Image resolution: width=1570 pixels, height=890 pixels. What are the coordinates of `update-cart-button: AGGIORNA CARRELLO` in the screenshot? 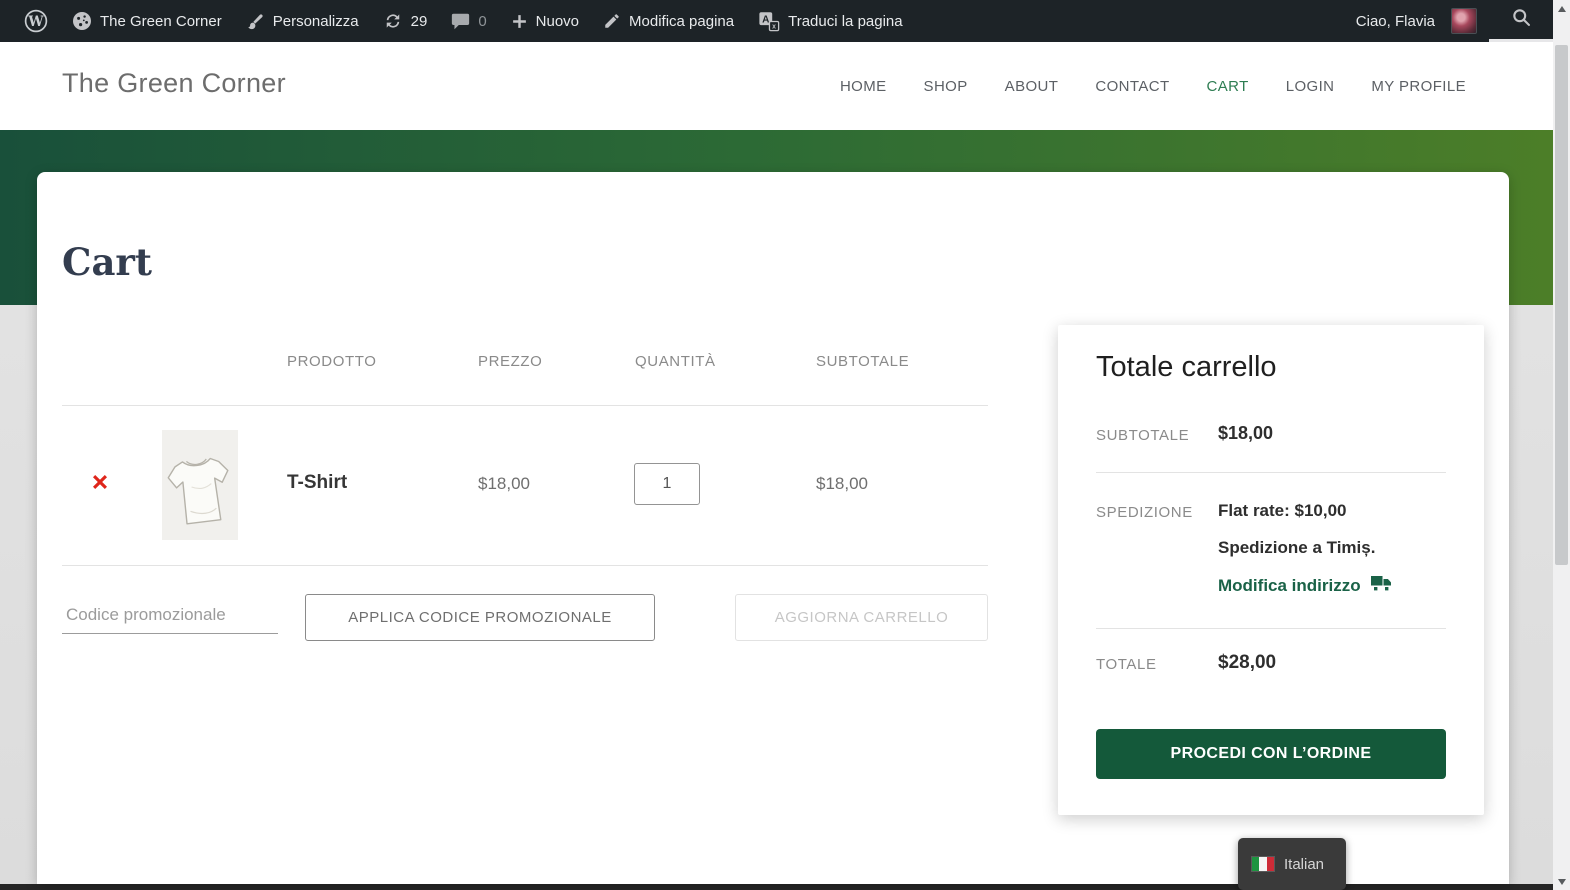 It's located at (861, 617).